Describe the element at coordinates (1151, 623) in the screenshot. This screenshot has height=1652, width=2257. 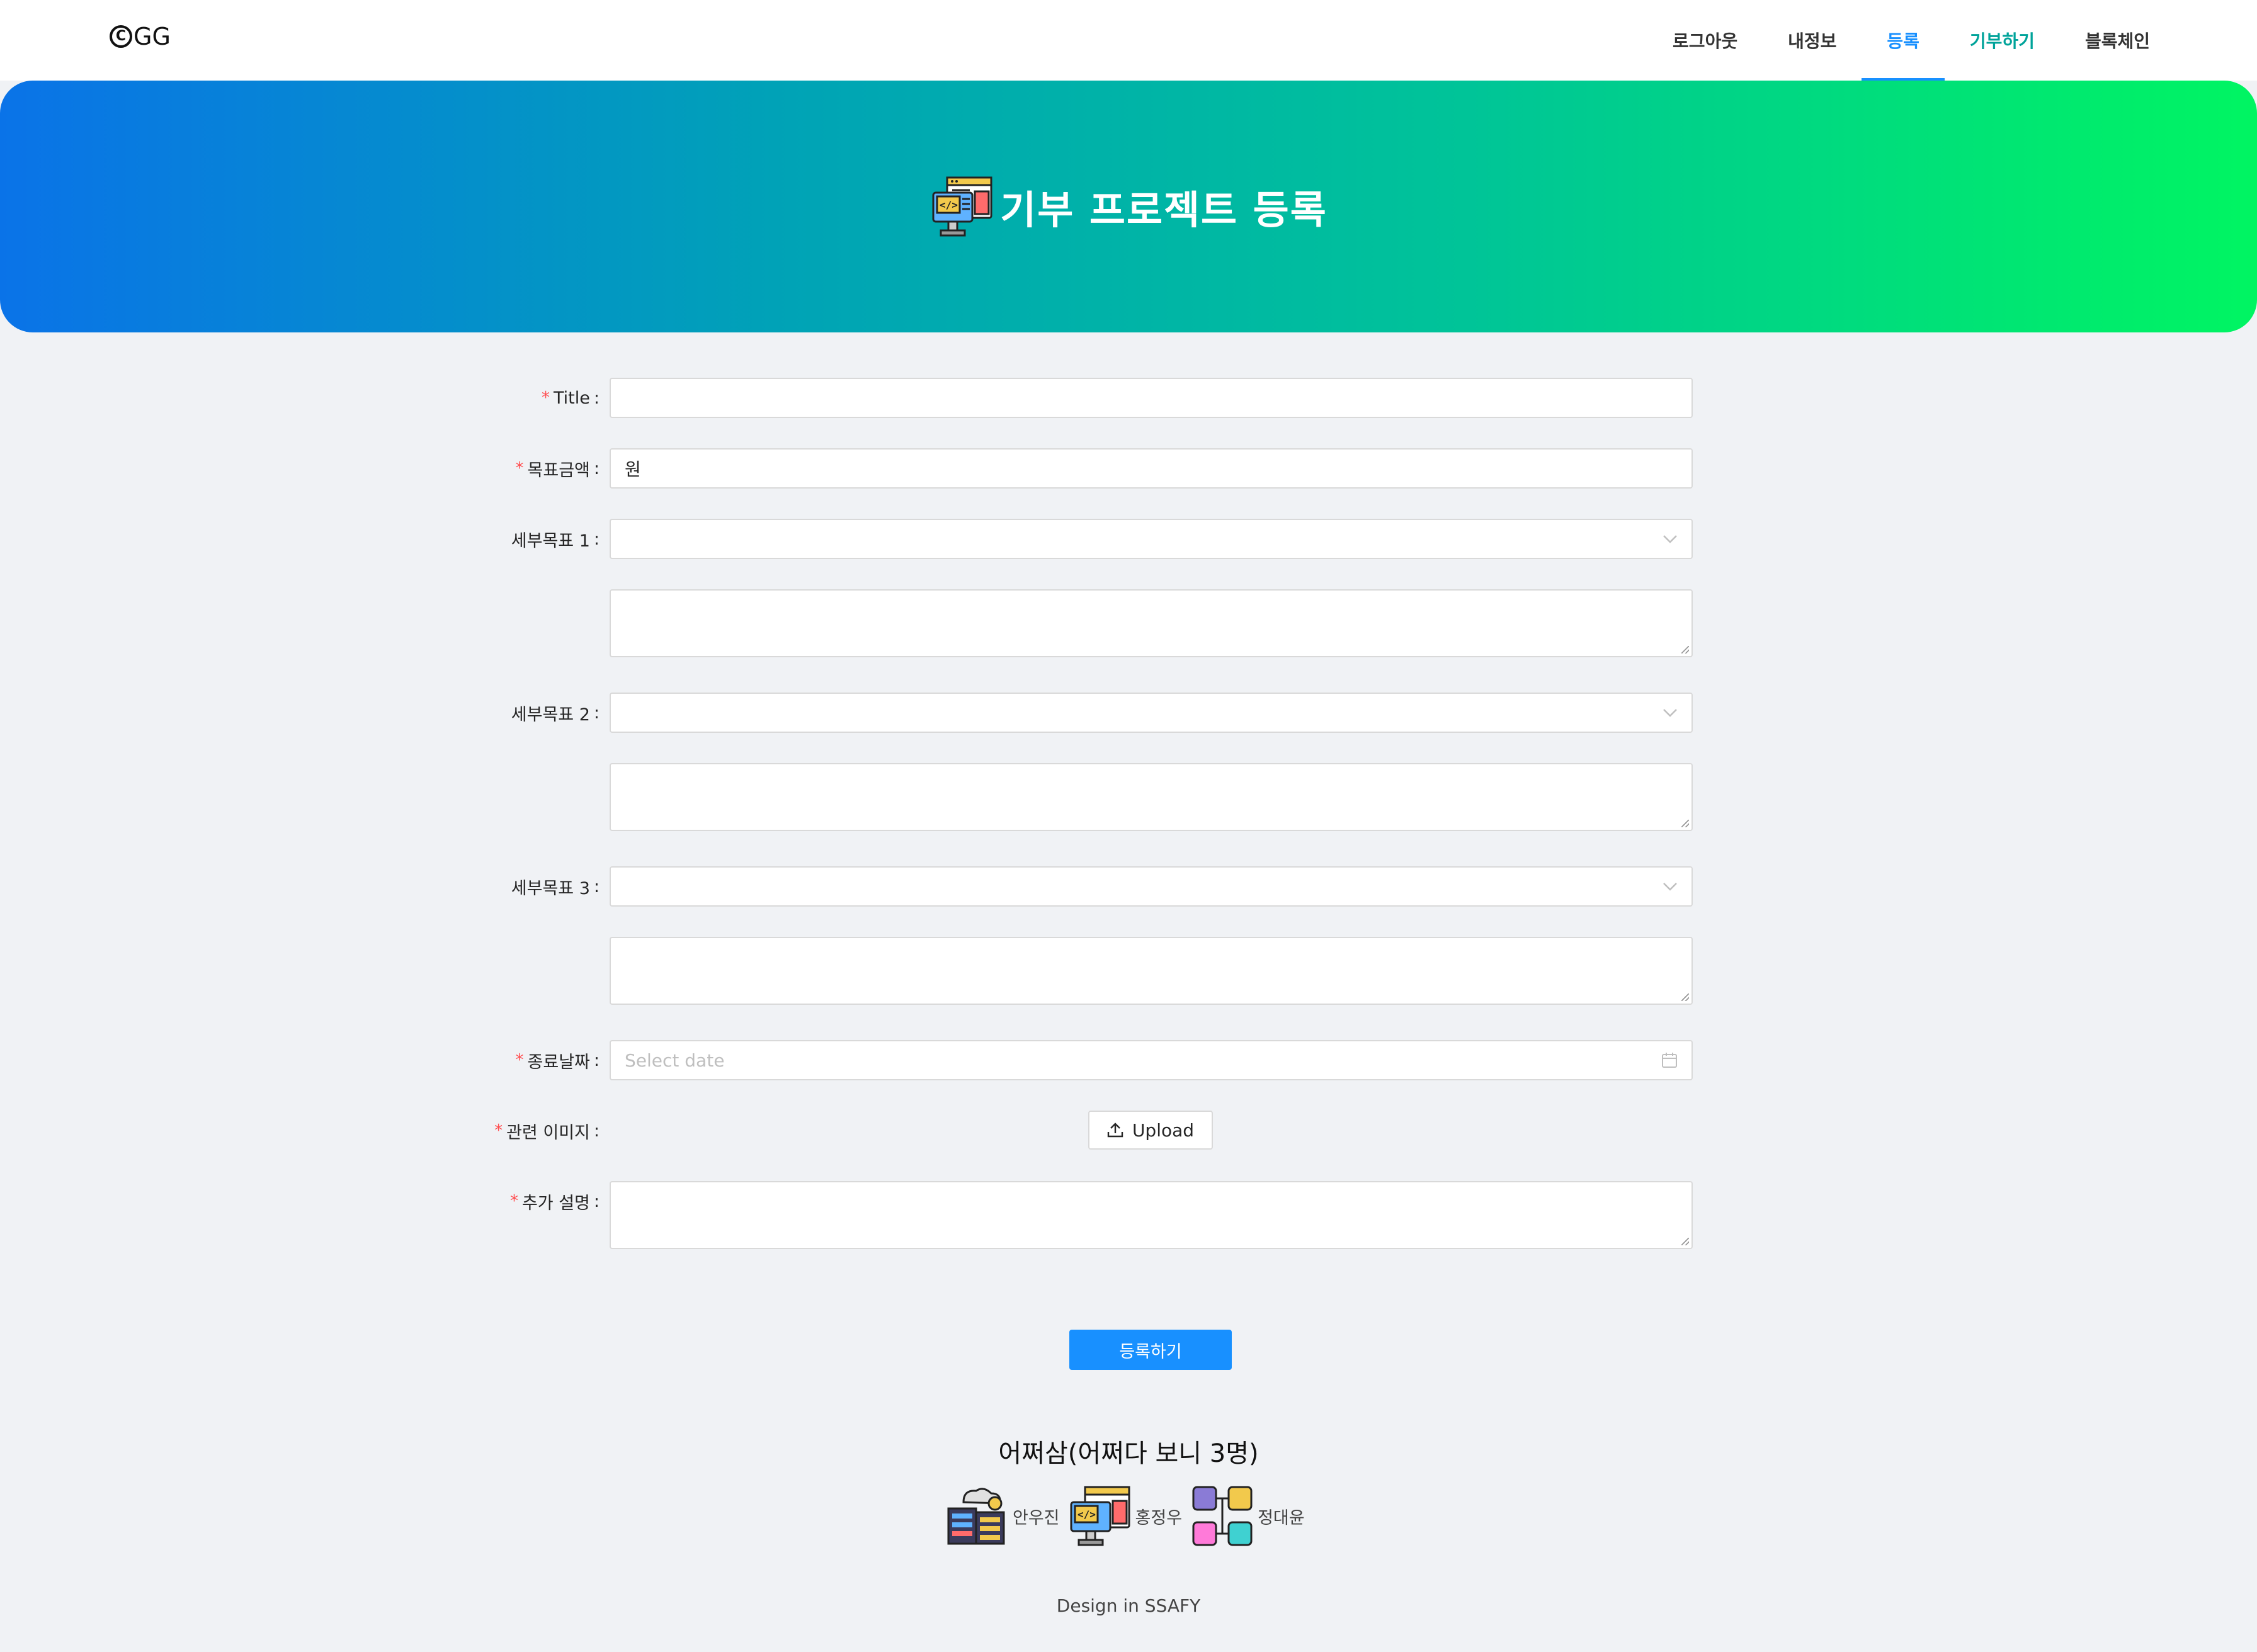
I see `sub-goal-1-description` at that location.